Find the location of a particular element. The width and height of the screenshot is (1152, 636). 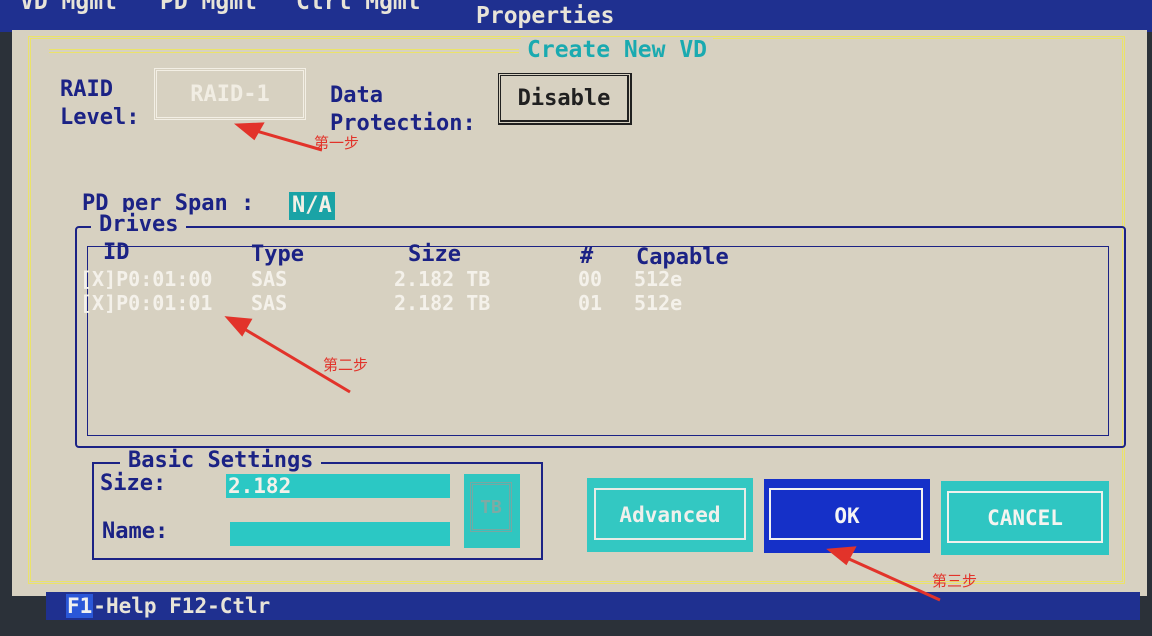

drive-row: [X]P0:01:00 SAS 2.182 TB 00 512e is located at coordinates (584, 279).